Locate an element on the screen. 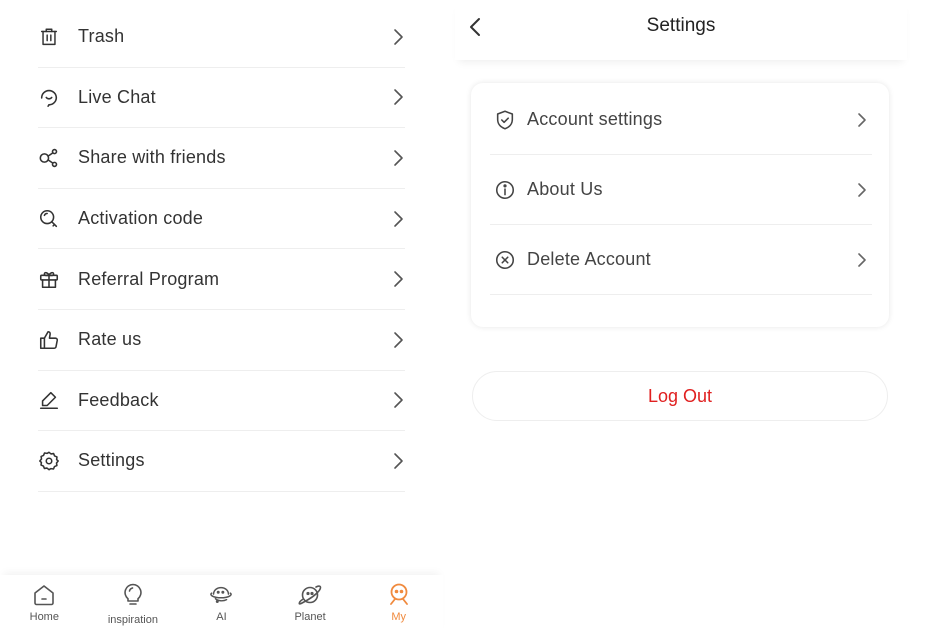 This screenshot has width=941, height=637. ai-planet-icon is located at coordinates (221, 594).